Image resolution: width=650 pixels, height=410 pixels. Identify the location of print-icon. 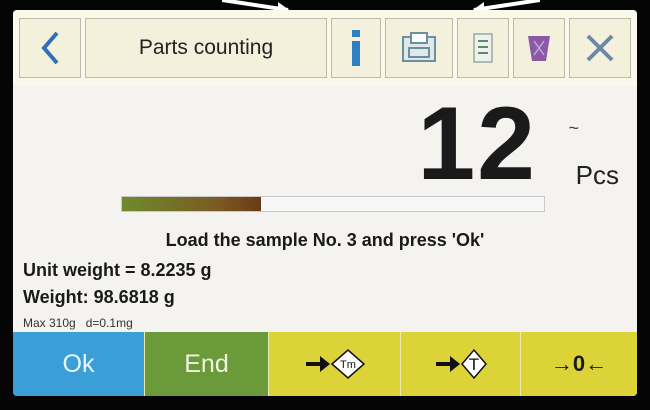
(419, 47).